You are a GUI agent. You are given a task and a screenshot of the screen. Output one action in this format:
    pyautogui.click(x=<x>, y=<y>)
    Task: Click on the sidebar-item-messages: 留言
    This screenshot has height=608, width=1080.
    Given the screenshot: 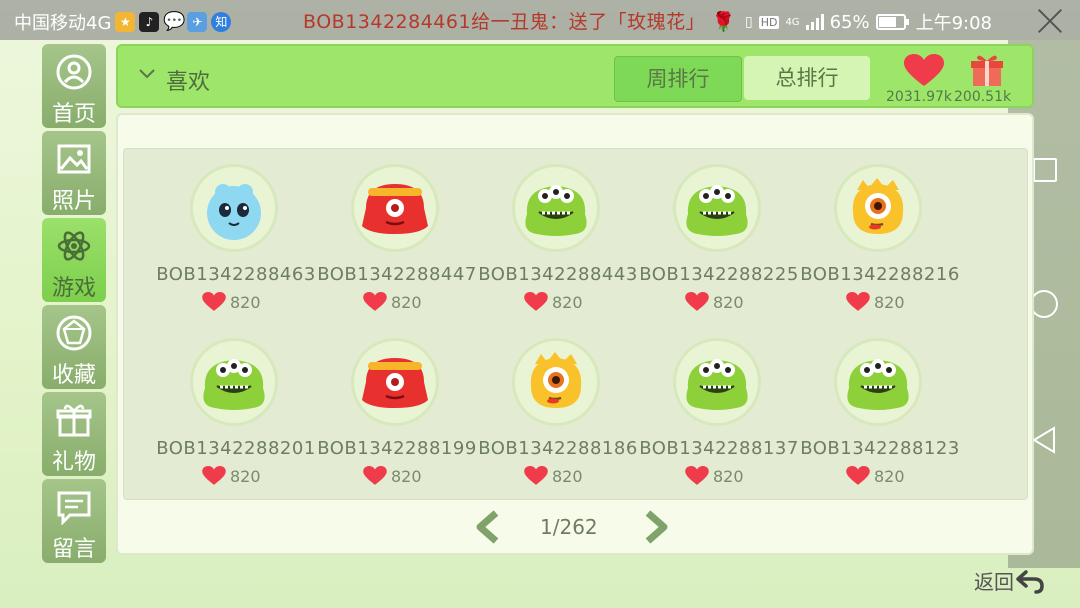 What is the action you would take?
    pyautogui.click(x=74, y=521)
    